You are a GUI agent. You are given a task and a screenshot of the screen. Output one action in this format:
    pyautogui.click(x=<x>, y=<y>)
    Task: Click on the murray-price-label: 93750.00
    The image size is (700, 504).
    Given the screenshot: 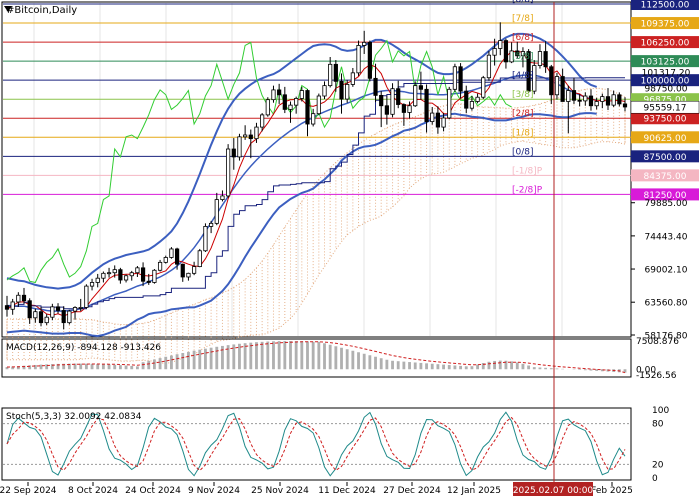 What is the action you would take?
    pyautogui.click(x=665, y=120)
    